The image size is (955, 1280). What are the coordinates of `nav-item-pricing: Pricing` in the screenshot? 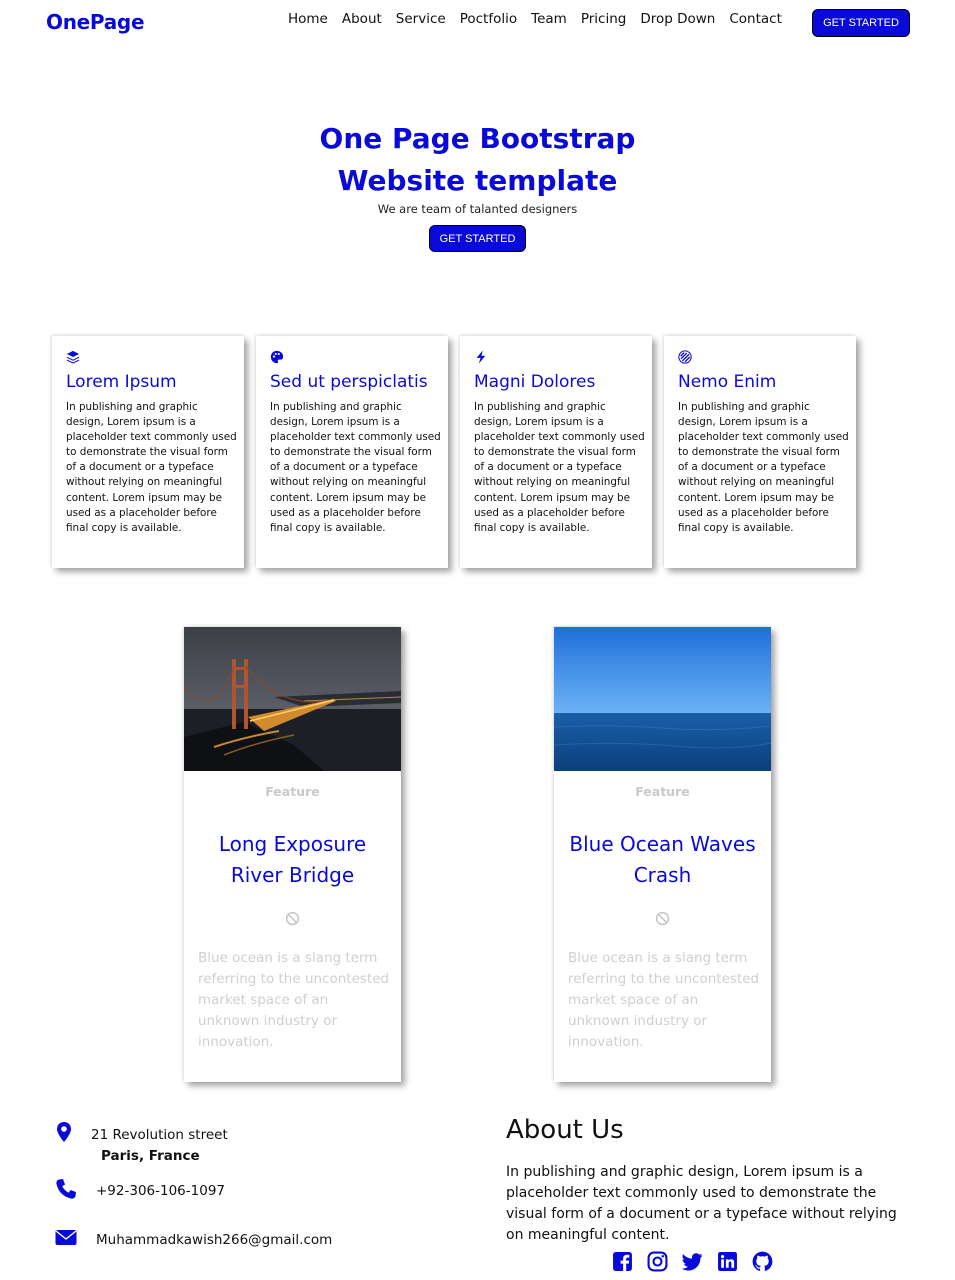 It's located at (604, 19).